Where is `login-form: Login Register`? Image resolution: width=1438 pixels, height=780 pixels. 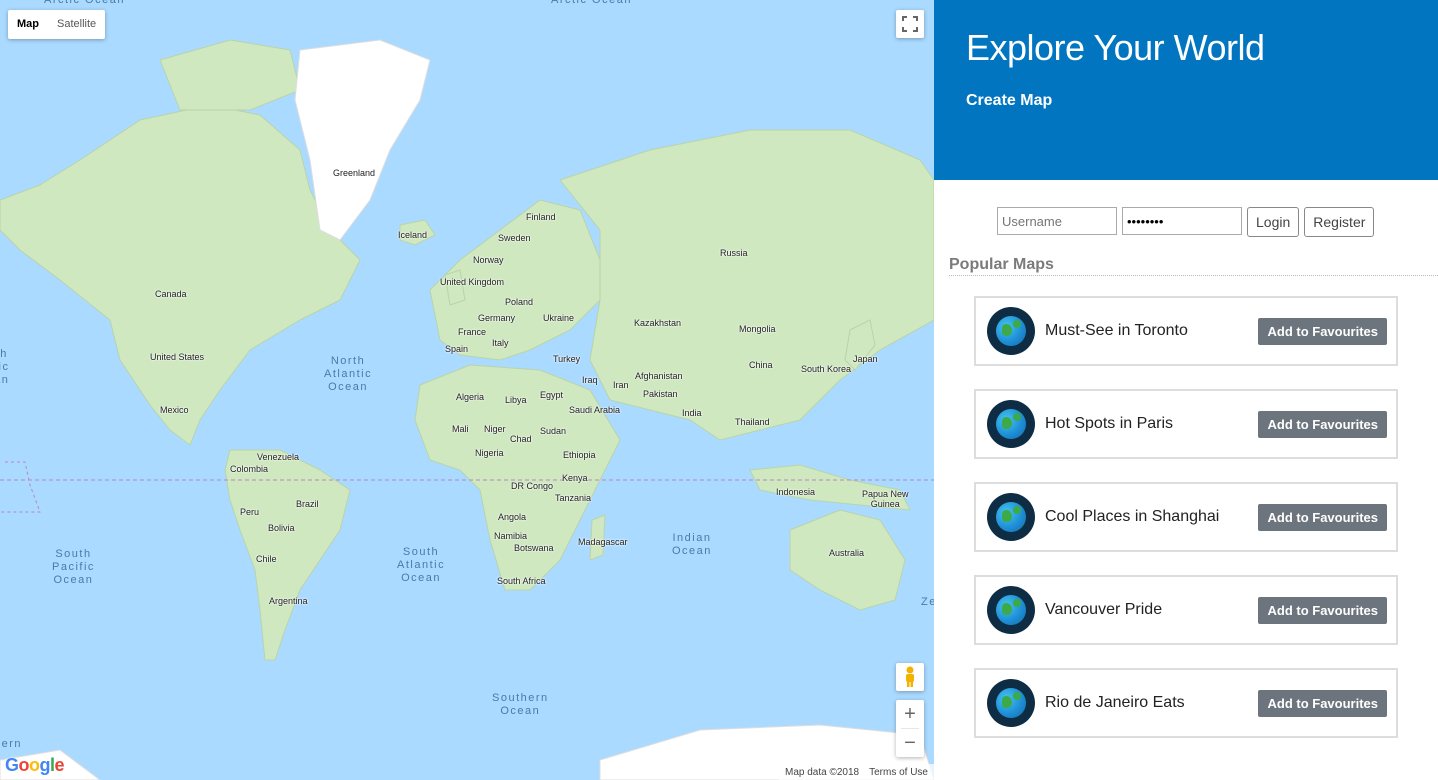
login-form: Login Register is located at coordinates (1186, 222).